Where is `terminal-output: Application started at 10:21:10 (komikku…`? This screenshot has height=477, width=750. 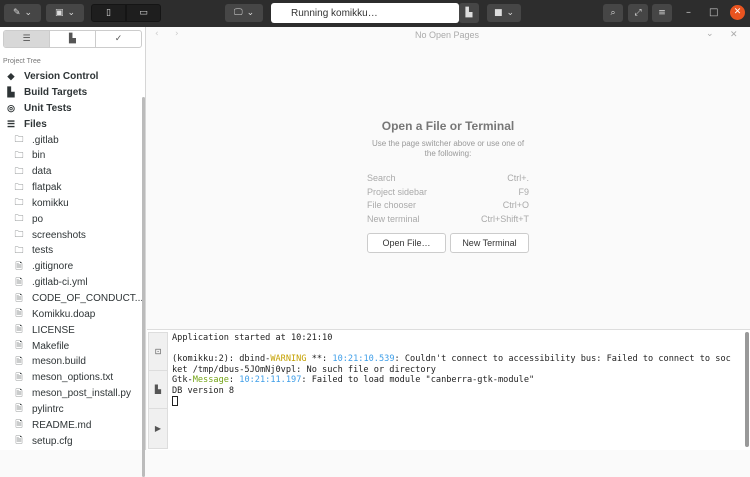
terminal-output: Application started at 10:21:10 (komikku… is located at coordinates (451, 370).